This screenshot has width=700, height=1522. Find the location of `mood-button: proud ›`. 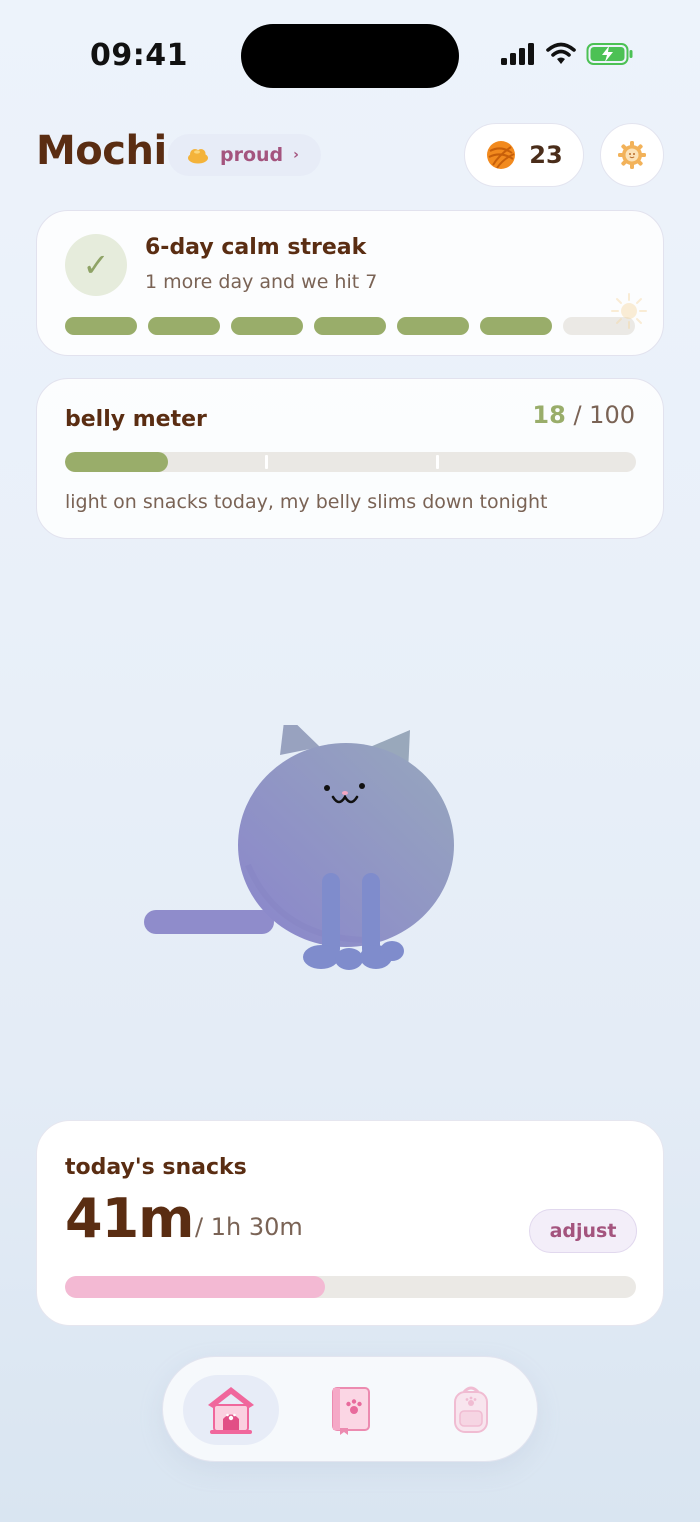

mood-button: proud › is located at coordinates (244, 155).